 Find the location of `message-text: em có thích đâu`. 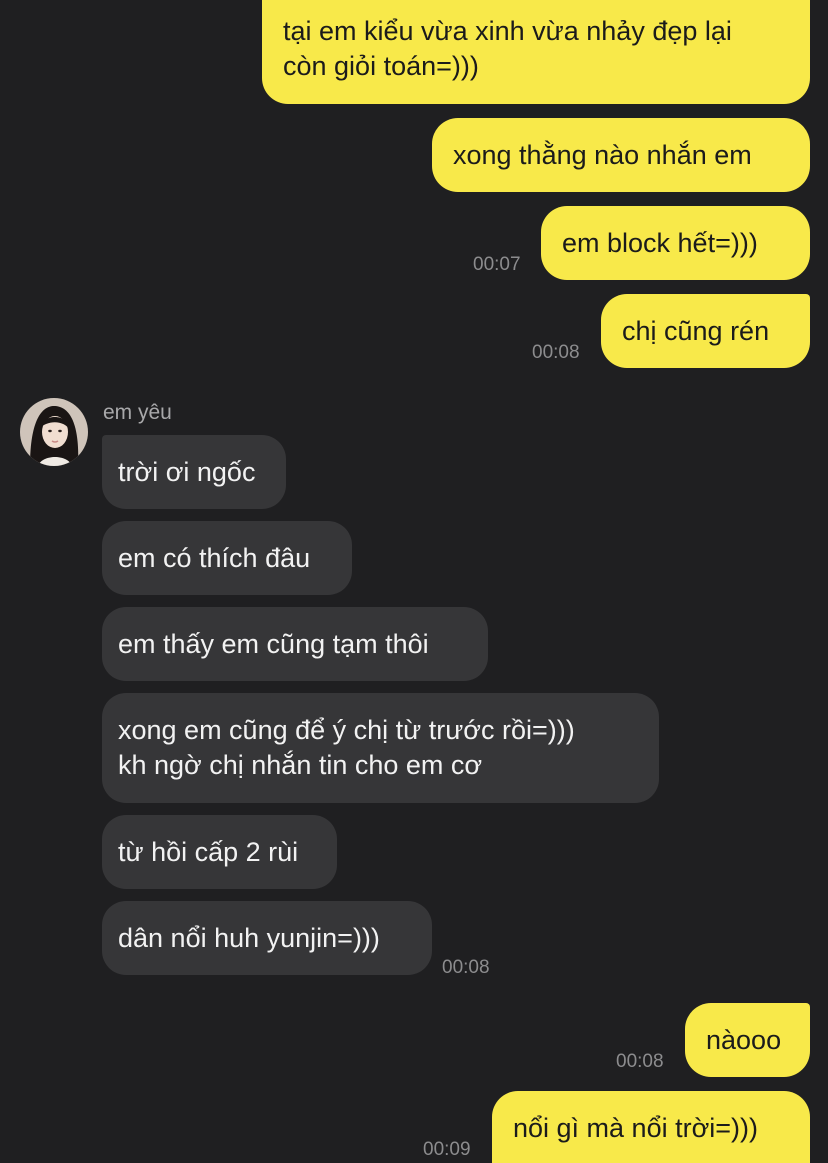

message-text: em có thích đâu is located at coordinates (214, 558).